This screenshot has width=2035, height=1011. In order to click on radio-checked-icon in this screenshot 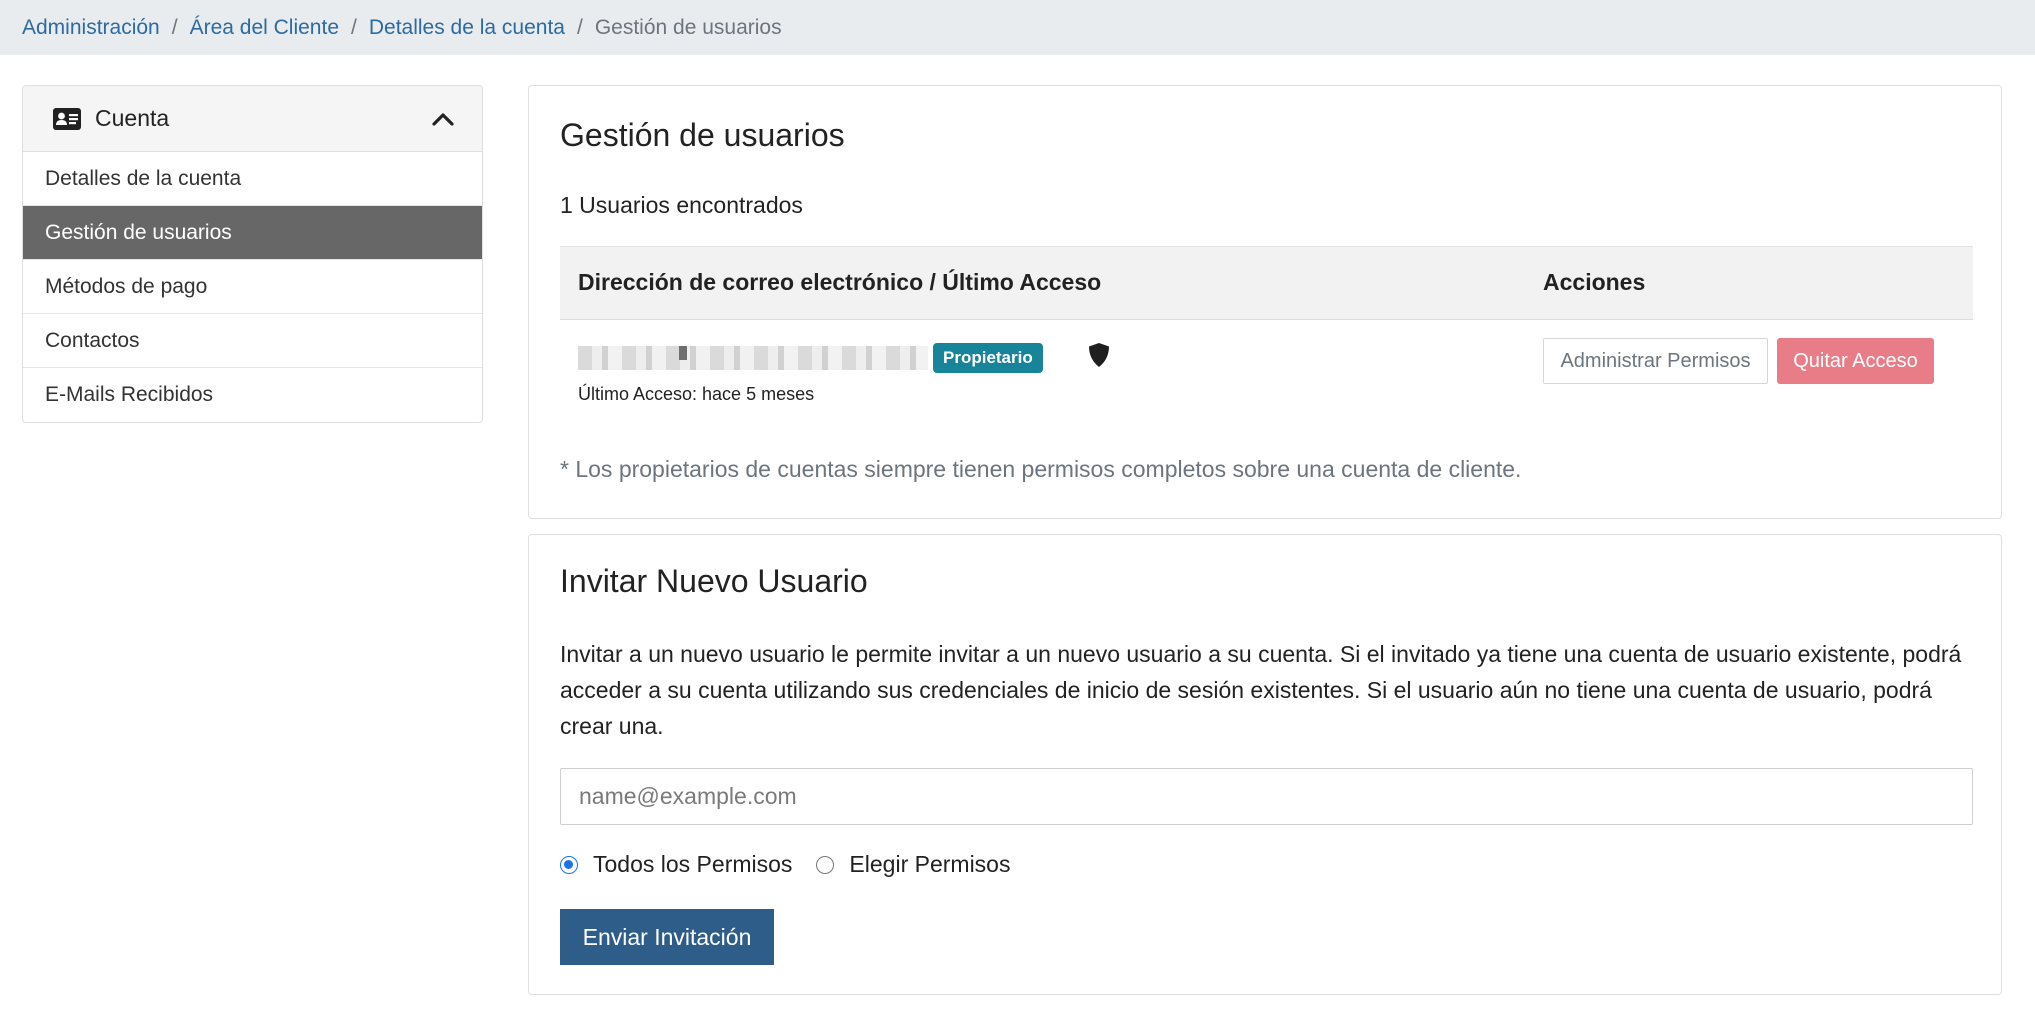, I will do `click(569, 864)`.